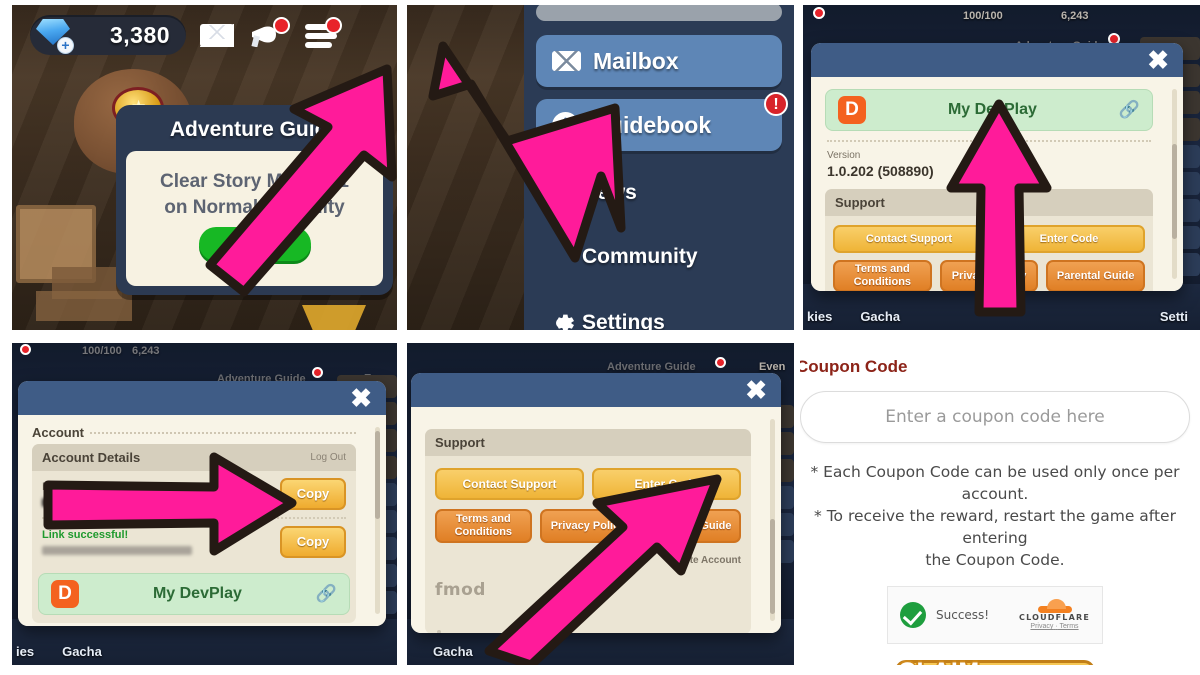 This screenshot has width=1200, height=675. What do you see at coordinates (85, 535) in the screenshot?
I see `link-status-text: Link successful!` at bounding box center [85, 535].